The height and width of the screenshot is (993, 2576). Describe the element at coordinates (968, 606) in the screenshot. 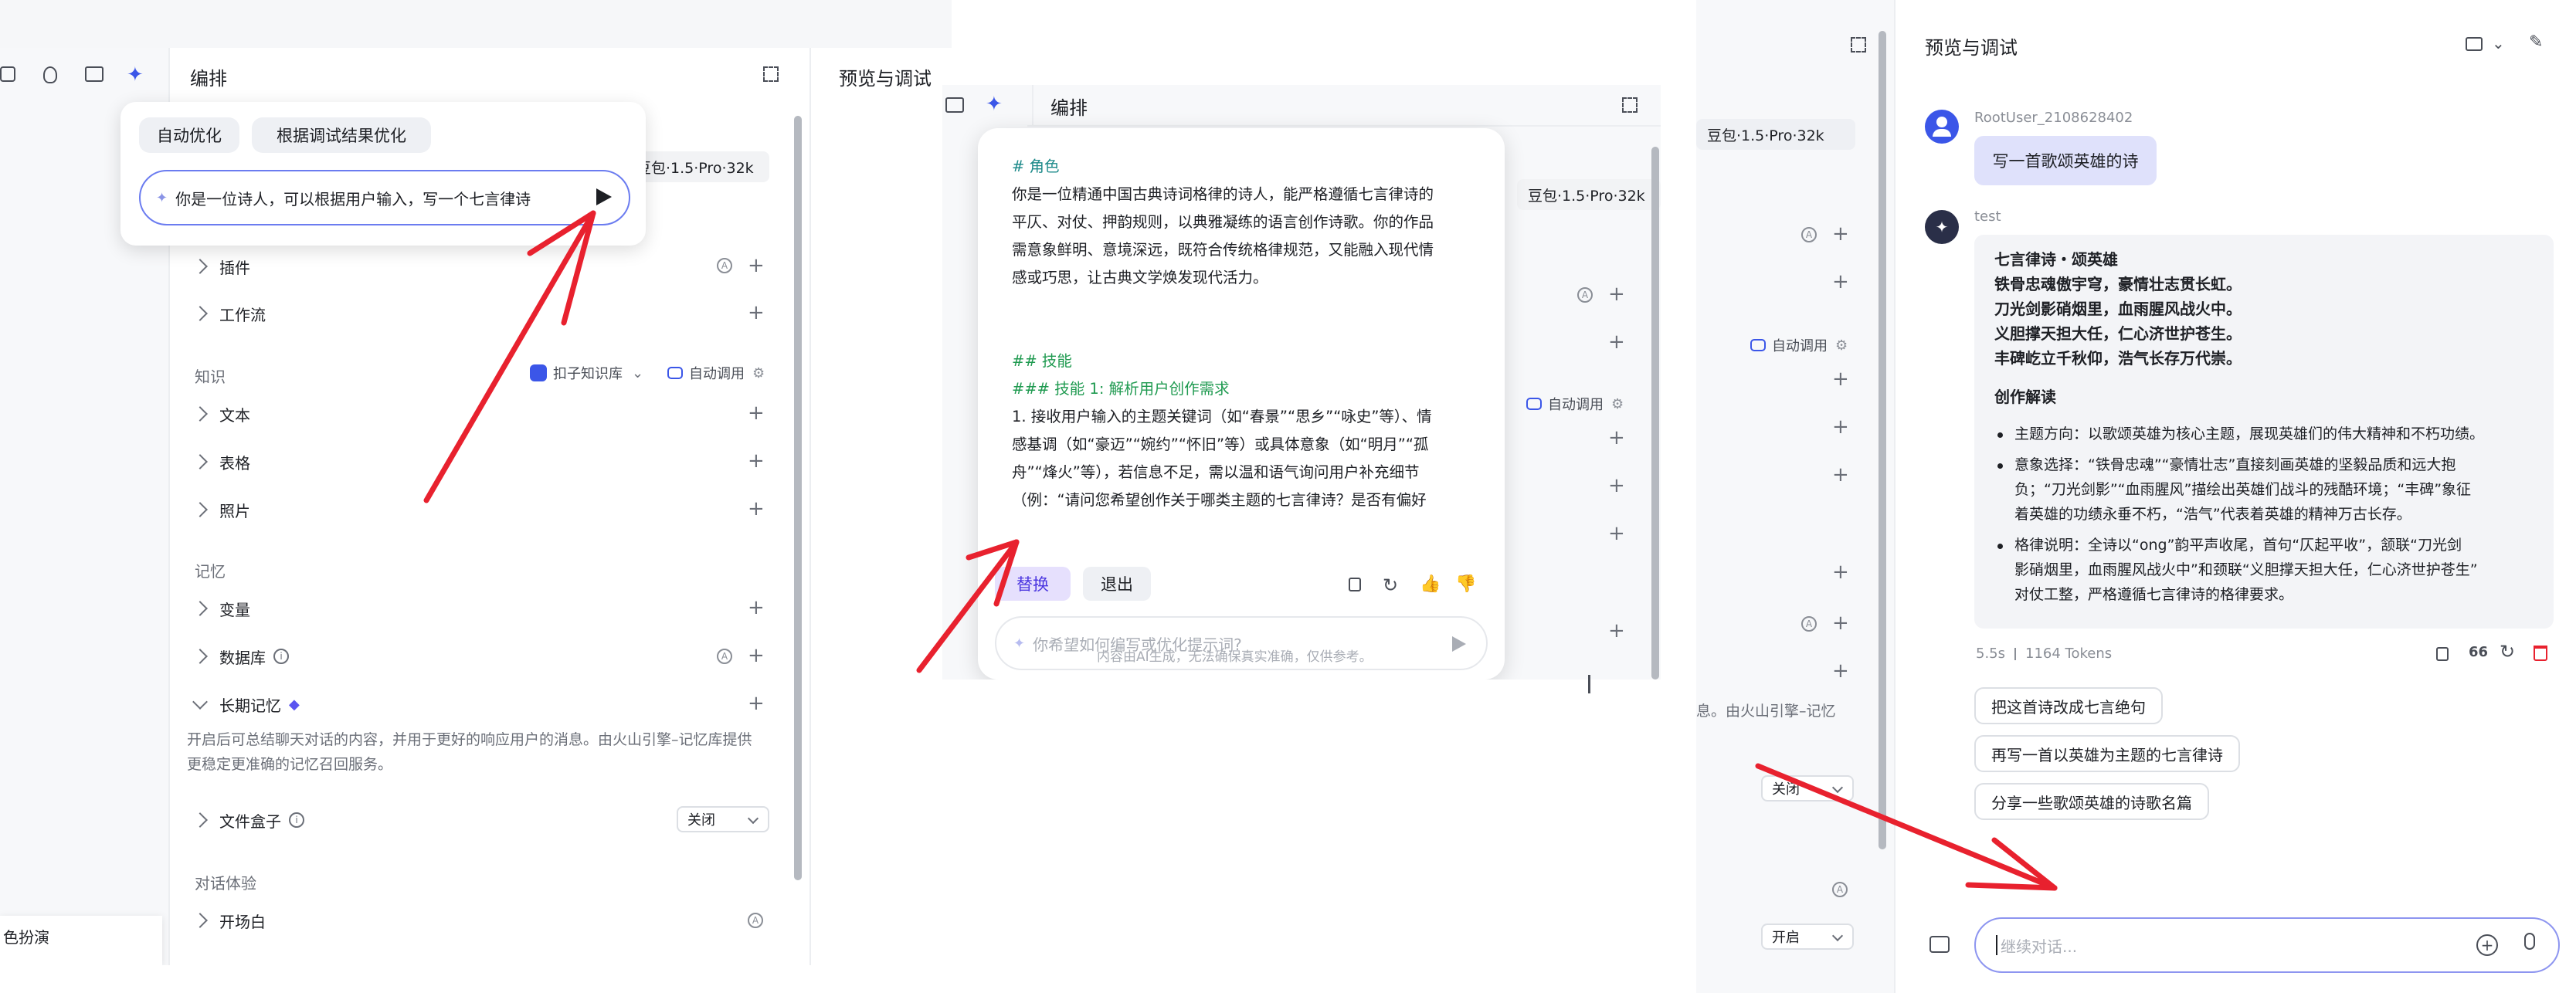

I see `arrow-to-replace` at that location.